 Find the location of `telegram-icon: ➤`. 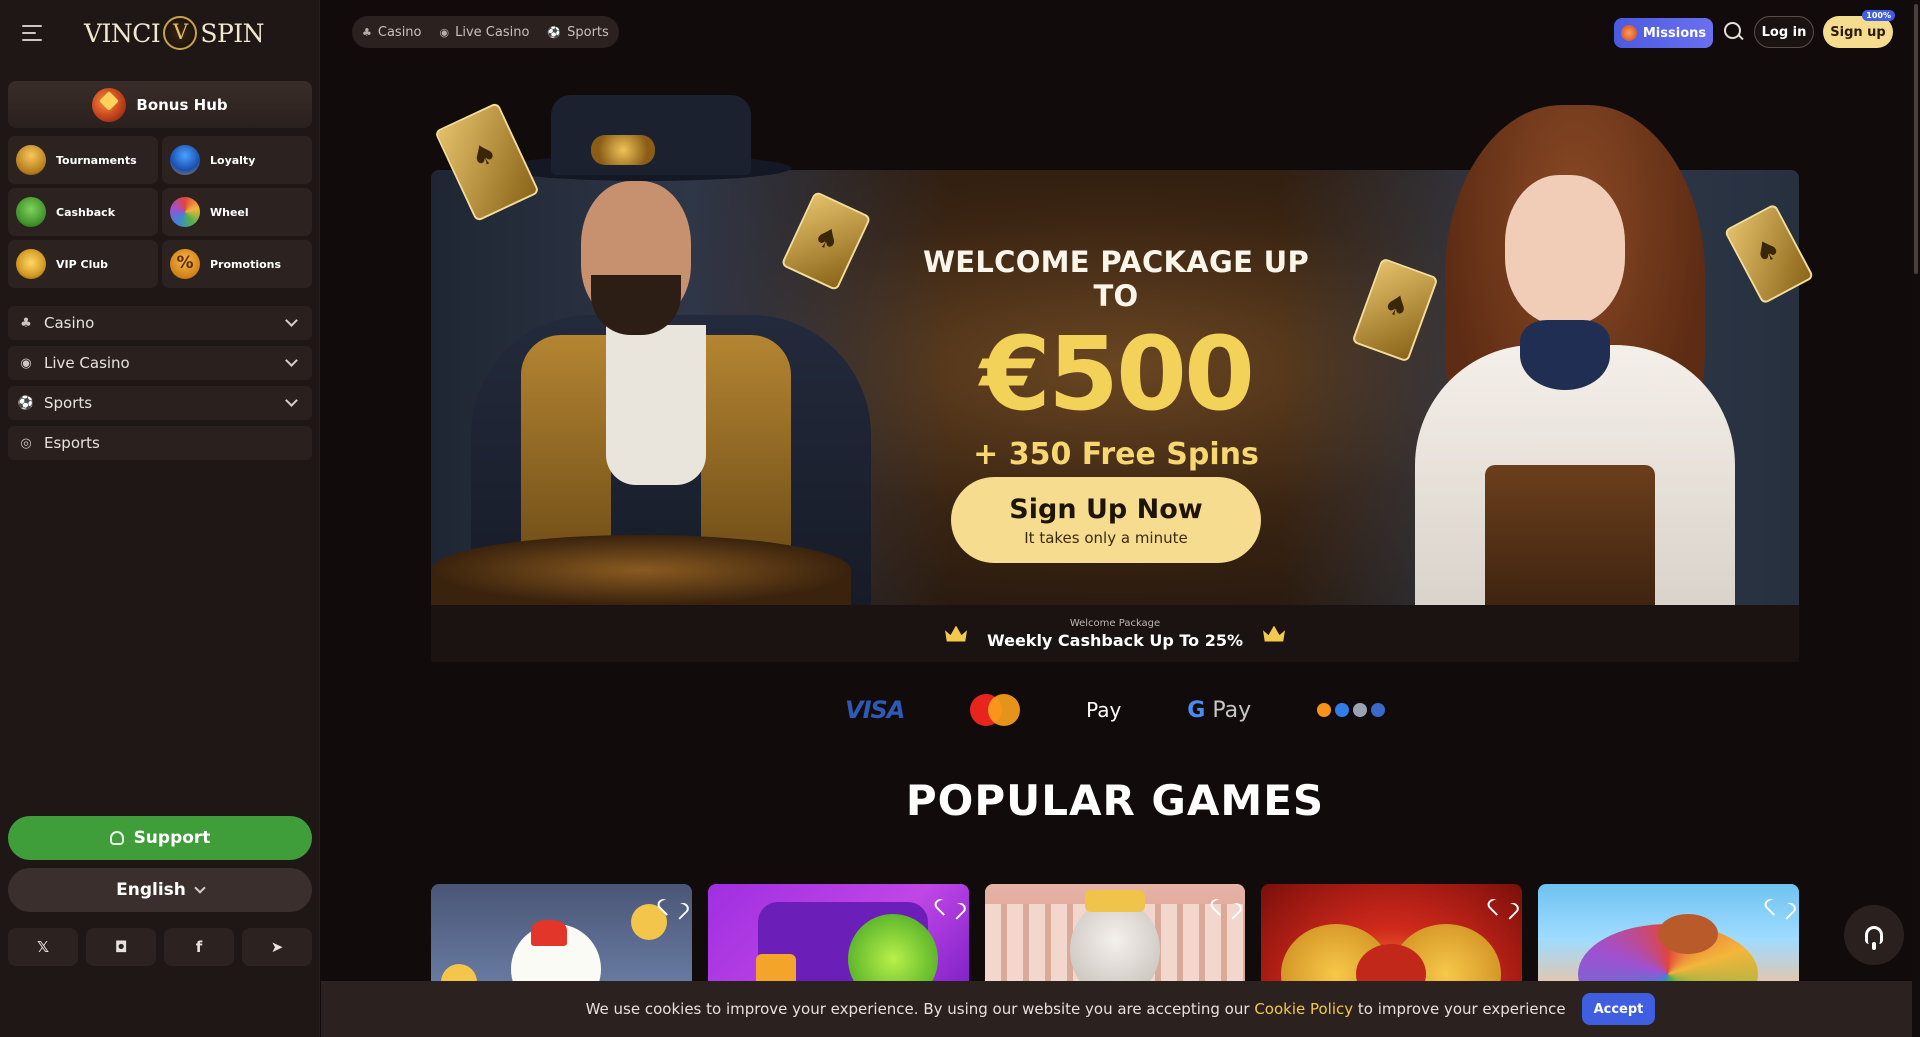

telegram-icon: ➤ is located at coordinates (277, 947).